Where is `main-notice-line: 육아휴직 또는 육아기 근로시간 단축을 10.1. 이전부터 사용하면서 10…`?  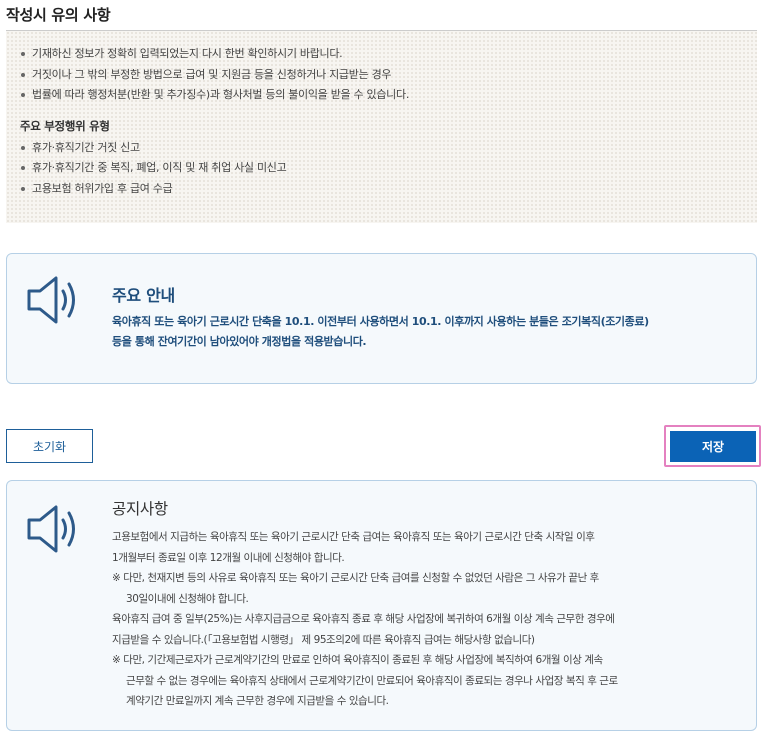 main-notice-line: 육아휴직 또는 육아기 근로시간 단축을 10.1. 이전부터 사용하면서 10… is located at coordinates (380, 321).